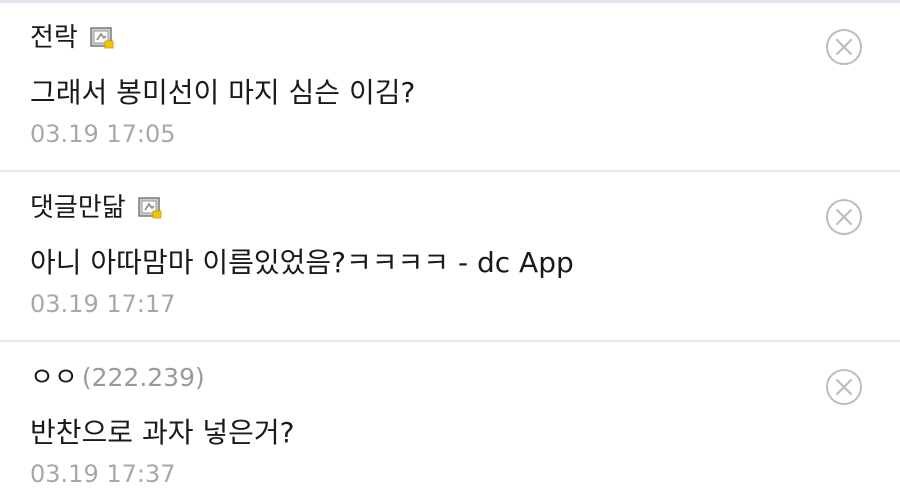 This screenshot has width=900, height=502. What do you see at coordinates (54, 38) in the screenshot?
I see `comment-author-name: 전락` at bounding box center [54, 38].